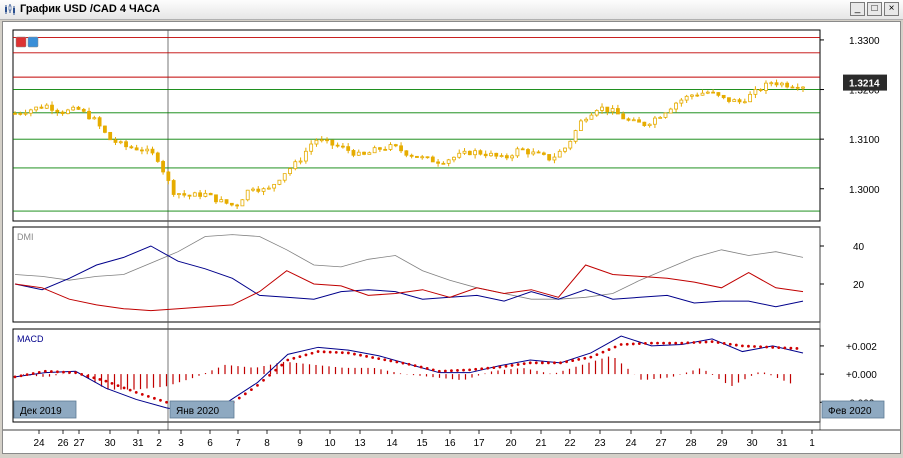 Image resolution: width=903 pixels, height=458 pixels. Describe the element at coordinates (859, 285) in the screenshot. I see `dmi-tick-label: 20` at that location.